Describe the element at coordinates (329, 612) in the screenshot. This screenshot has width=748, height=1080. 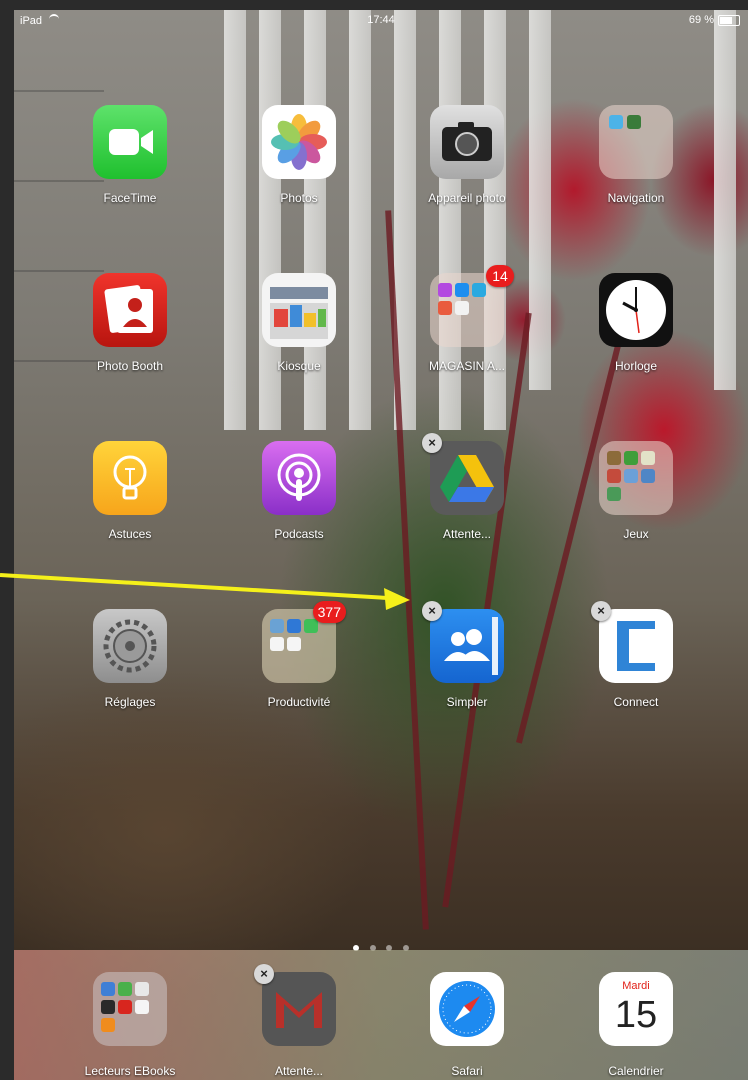
I see `notification-badge: 377` at that location.